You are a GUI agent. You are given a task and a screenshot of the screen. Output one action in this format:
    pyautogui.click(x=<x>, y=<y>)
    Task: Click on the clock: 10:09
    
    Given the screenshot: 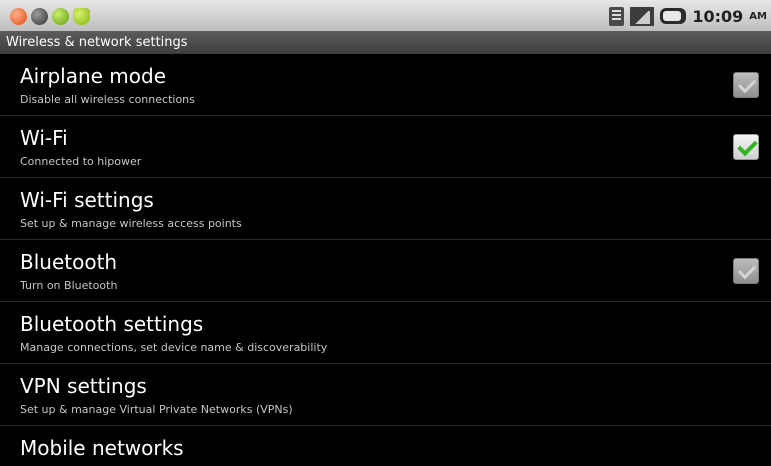 What is the action you would take?
    pyautogui.click(x=718, y=16)
    